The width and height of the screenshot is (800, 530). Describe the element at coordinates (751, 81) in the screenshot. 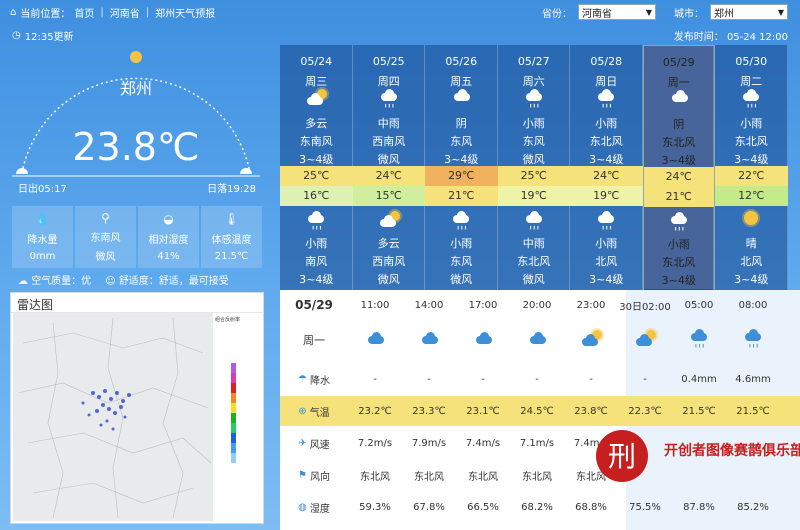

I see `day-week: 周二` at that location.